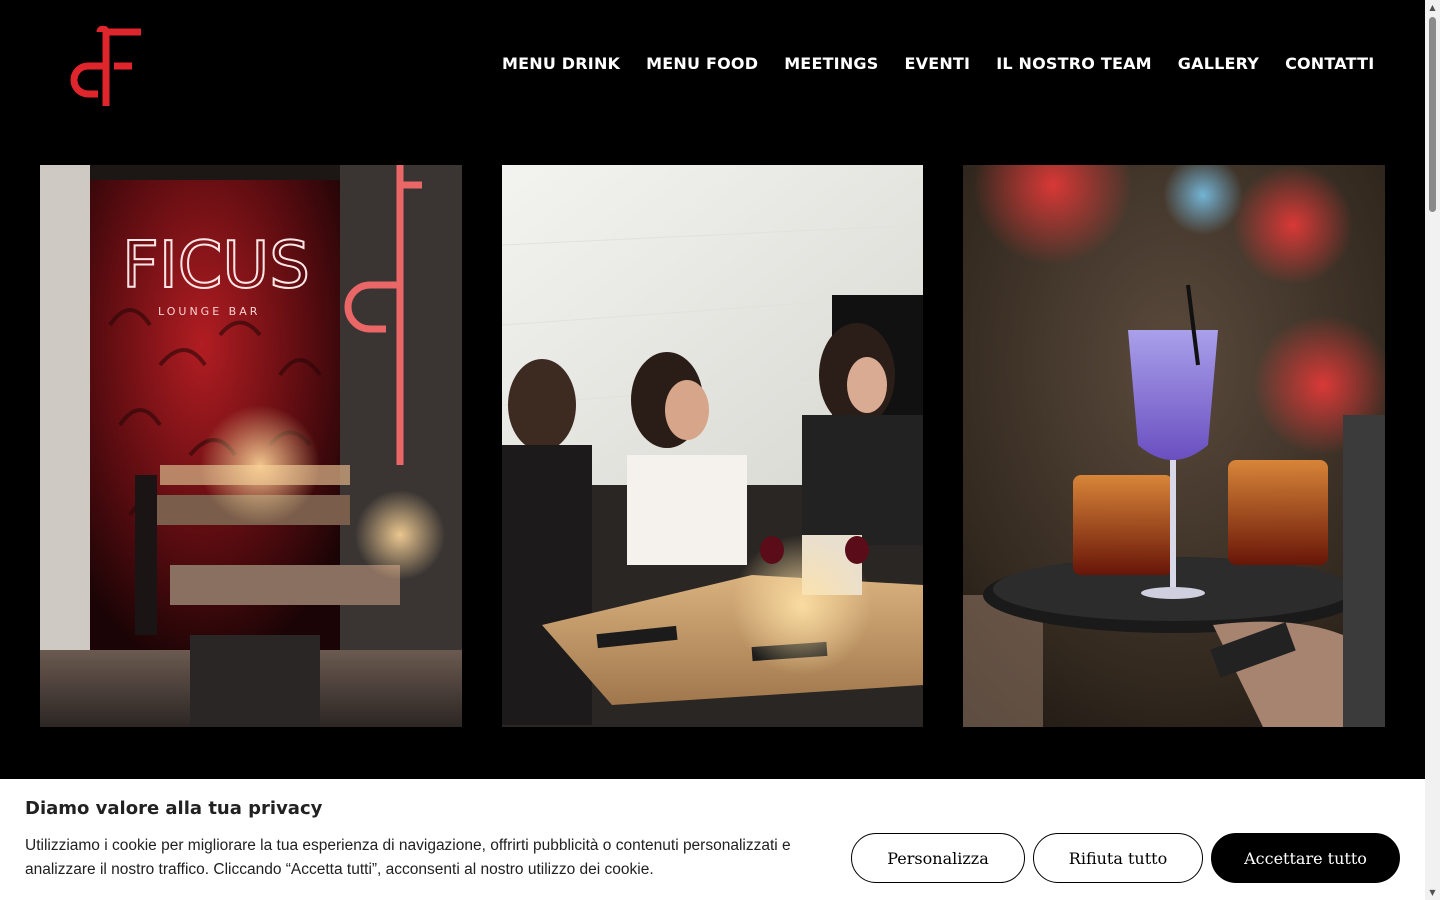 This screenshot has height=900, width=1440. What do you see at coordinates (1305, 858) in the screenshot?
I see `accept-all-button: Accettare tutto` at bounding box center [1305, 858].